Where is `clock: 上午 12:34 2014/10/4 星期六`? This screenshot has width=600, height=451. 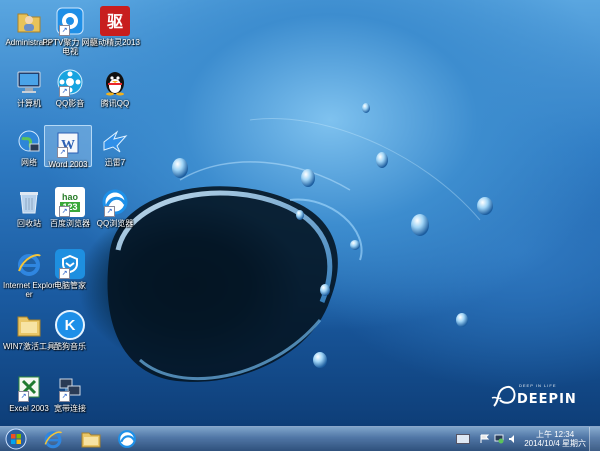
clock: 上午 12:34 2014/10/4 星期六 is located at coordinates (555, 439).